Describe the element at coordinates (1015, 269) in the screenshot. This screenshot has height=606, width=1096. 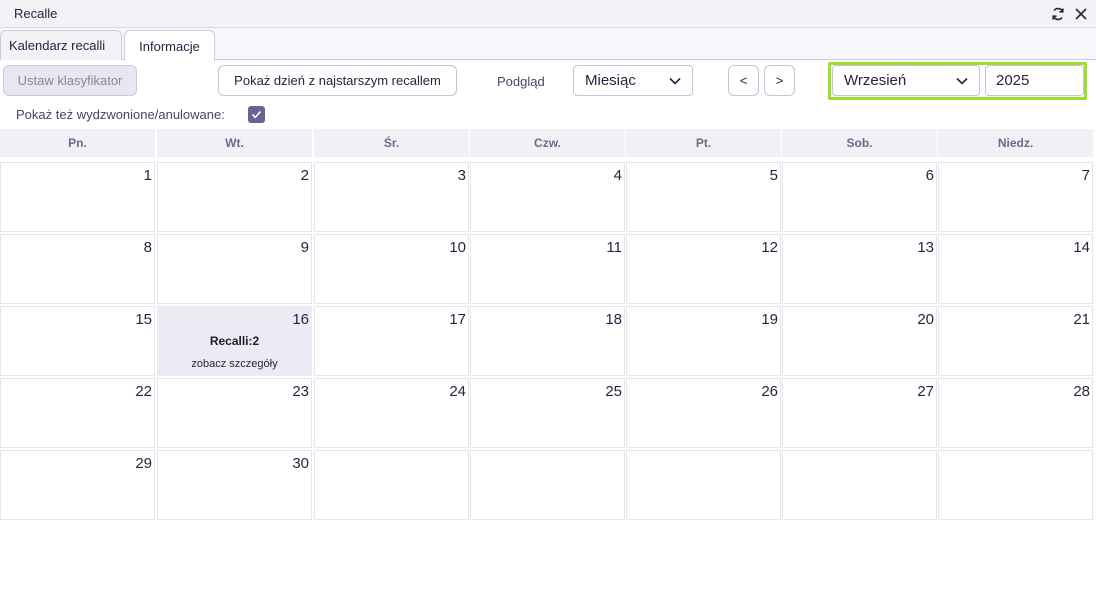
I see `calendar-day-cell: 14` at that location.